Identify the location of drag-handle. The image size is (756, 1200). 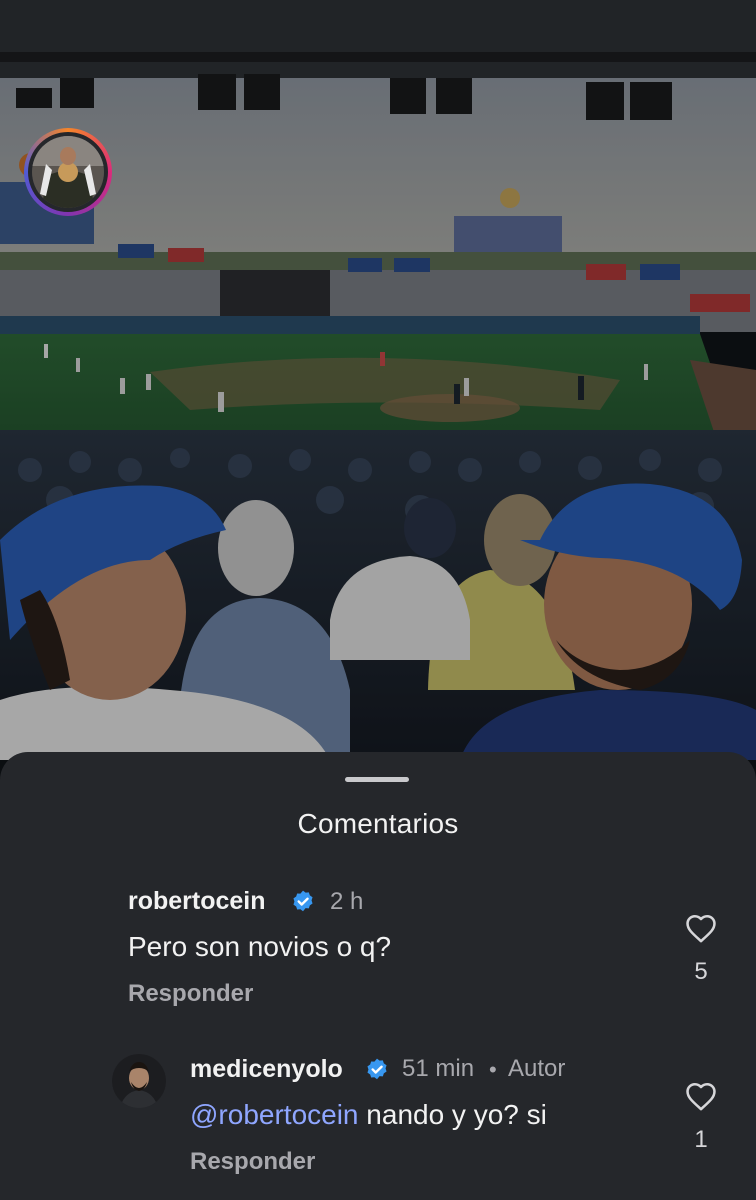
(377, 779).